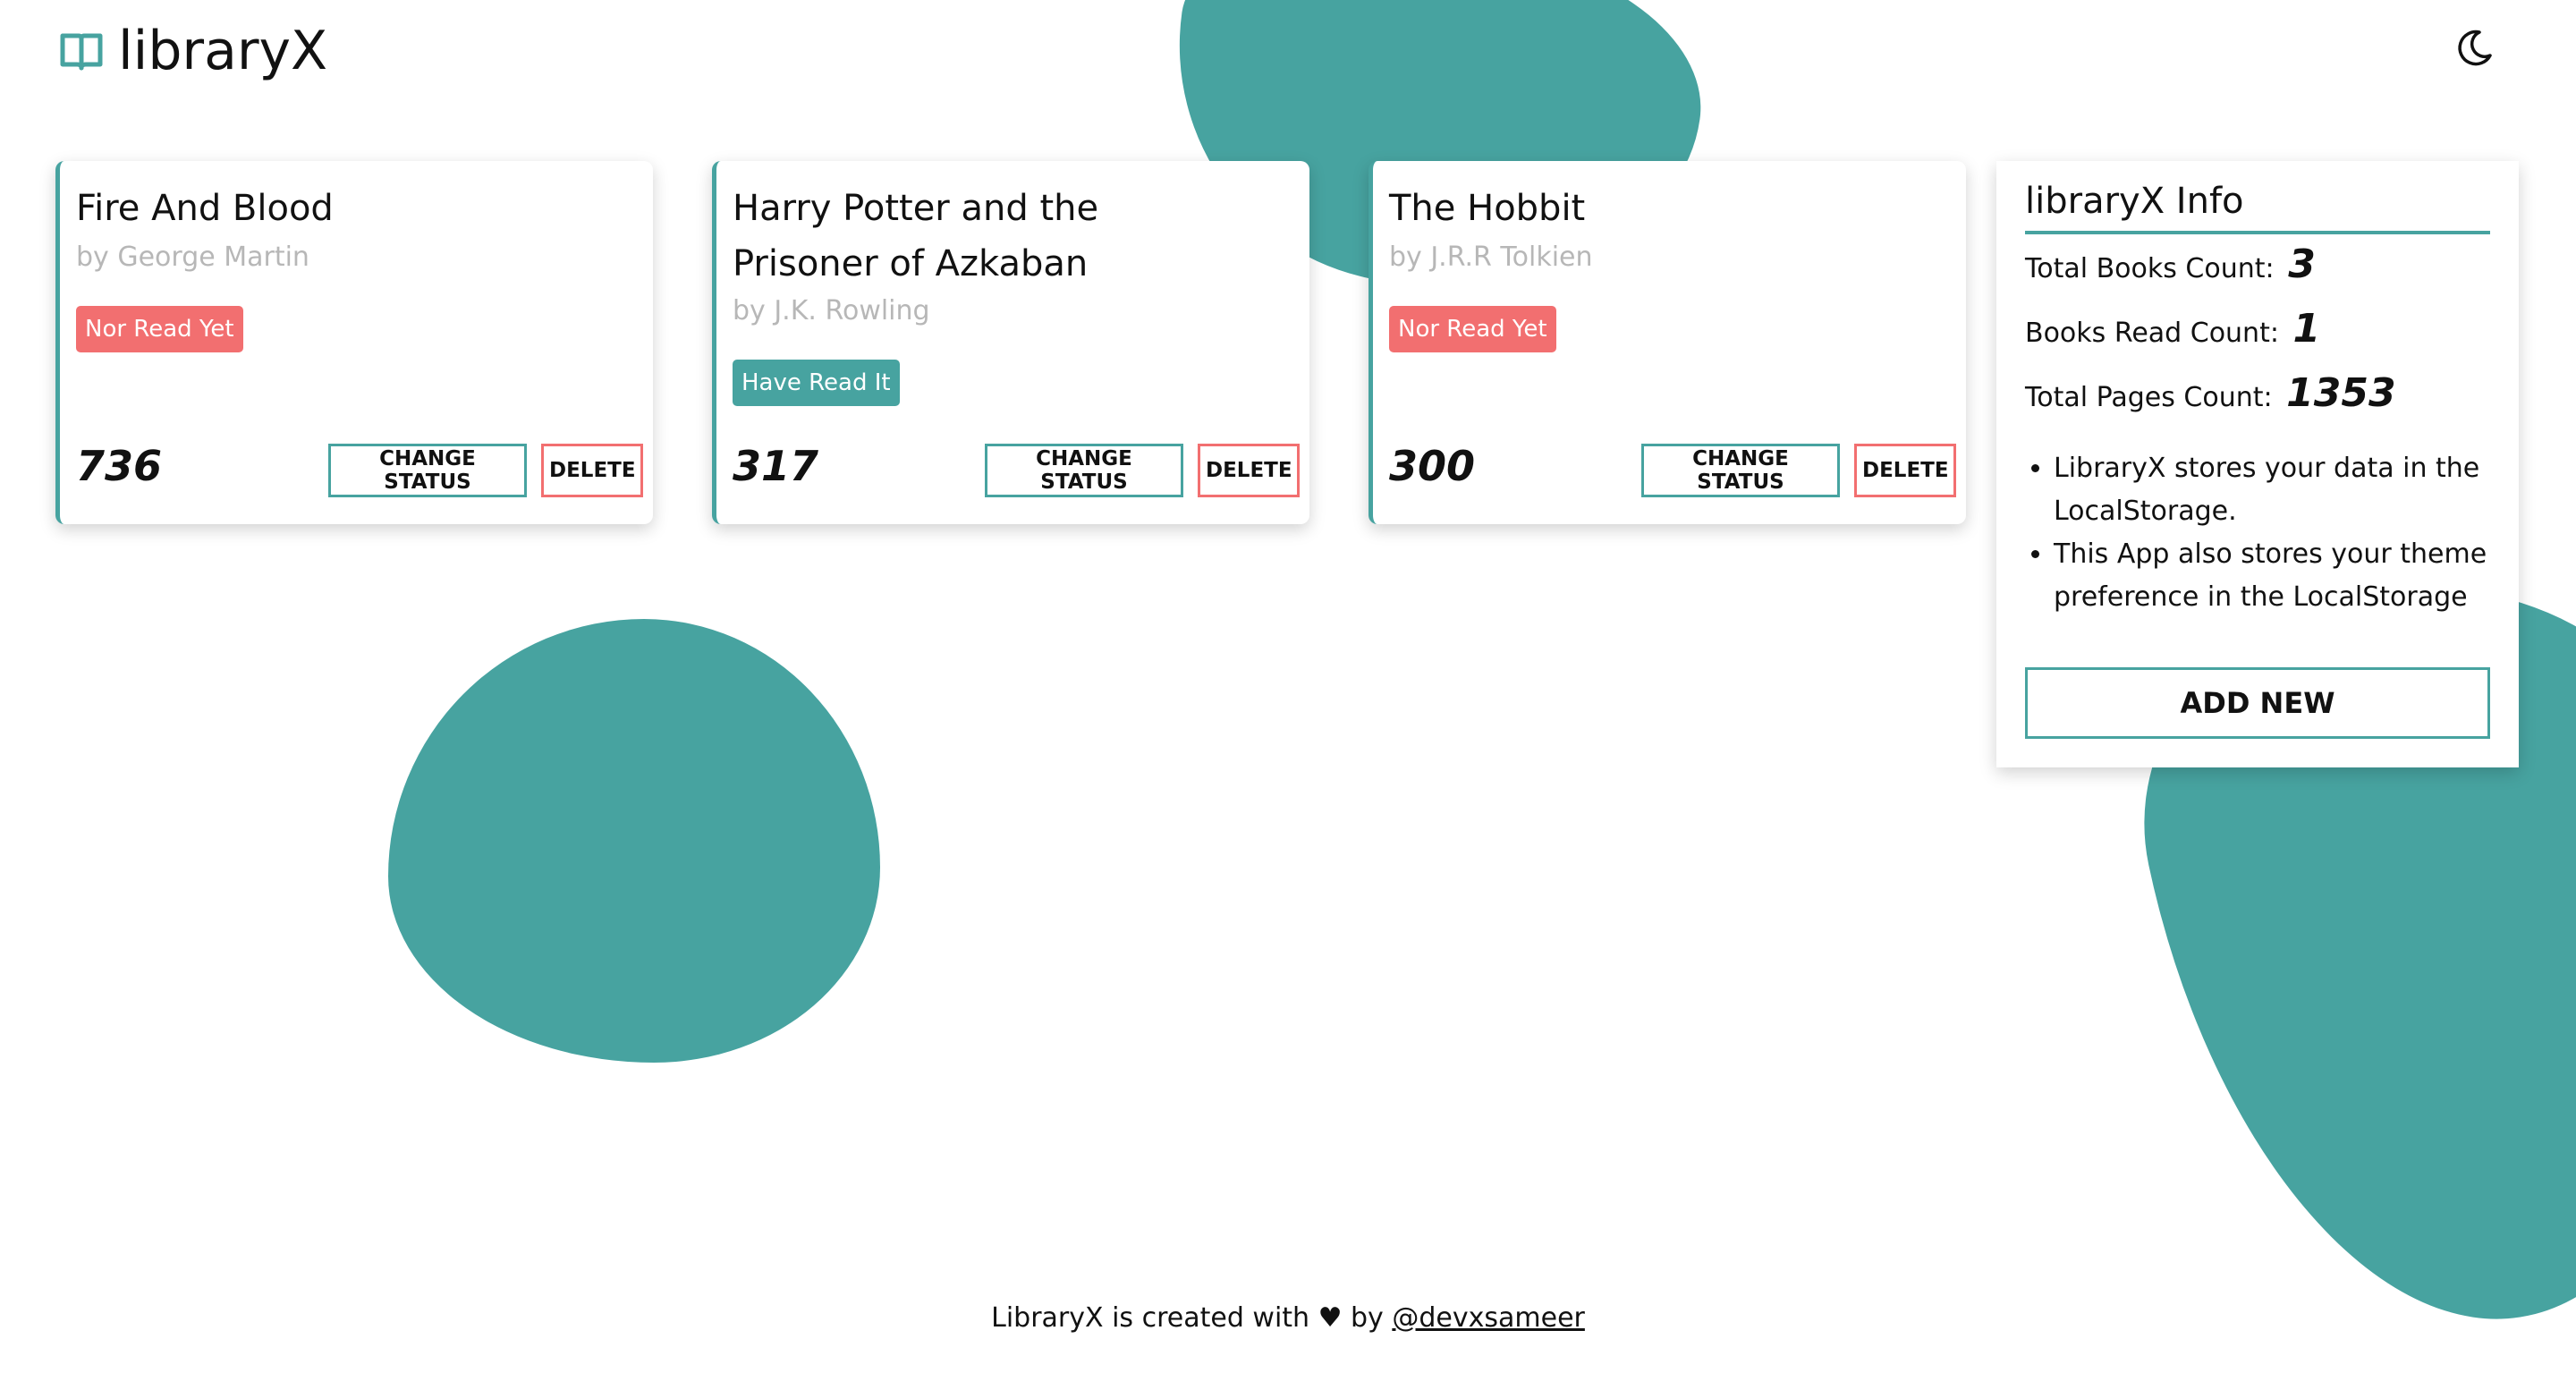  What do you see at coordinates (1488, 1318) in the screenshot?
I see `author-link: @devxsameer` at bounding box center [1488, 1318].